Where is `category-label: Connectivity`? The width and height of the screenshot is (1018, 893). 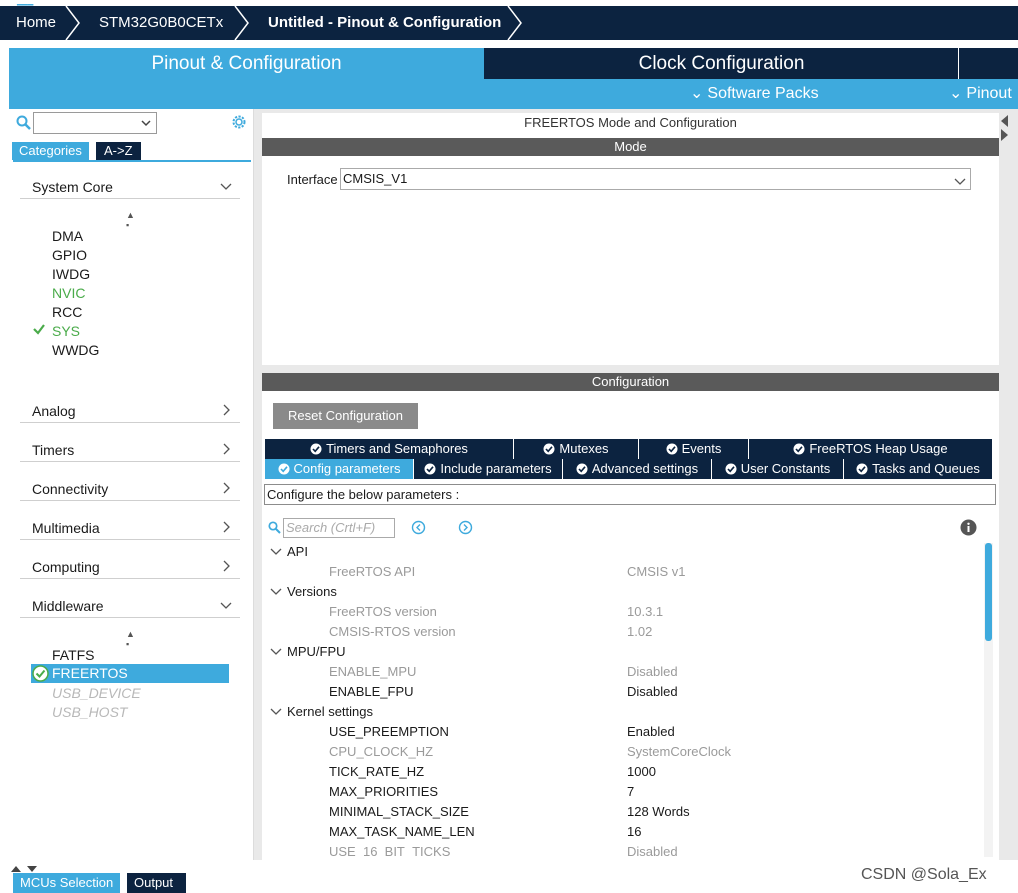 category-label: Connectivity is located at coordinates (70, 489).